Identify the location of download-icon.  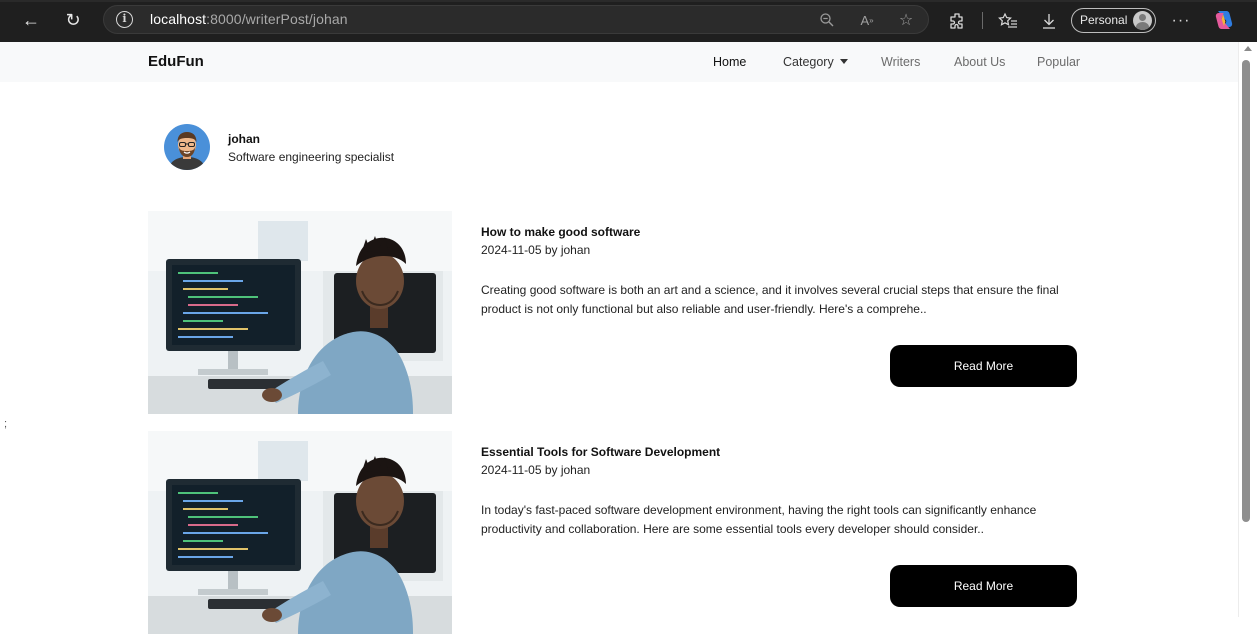
(1049, 21).